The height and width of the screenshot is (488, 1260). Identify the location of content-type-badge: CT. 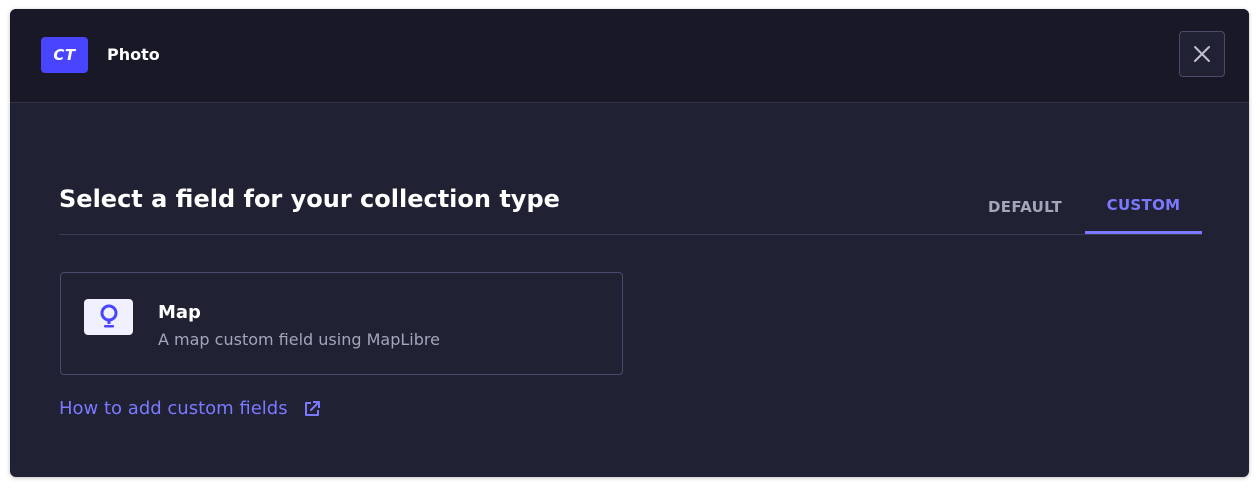
(64, 55).